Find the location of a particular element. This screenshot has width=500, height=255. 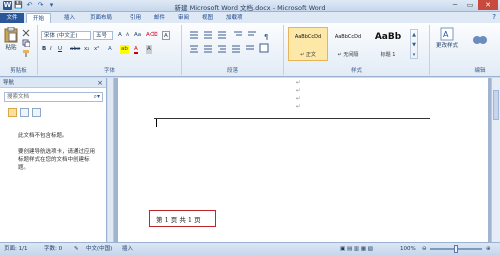

text-cursor is located at coordinates (156, 123).